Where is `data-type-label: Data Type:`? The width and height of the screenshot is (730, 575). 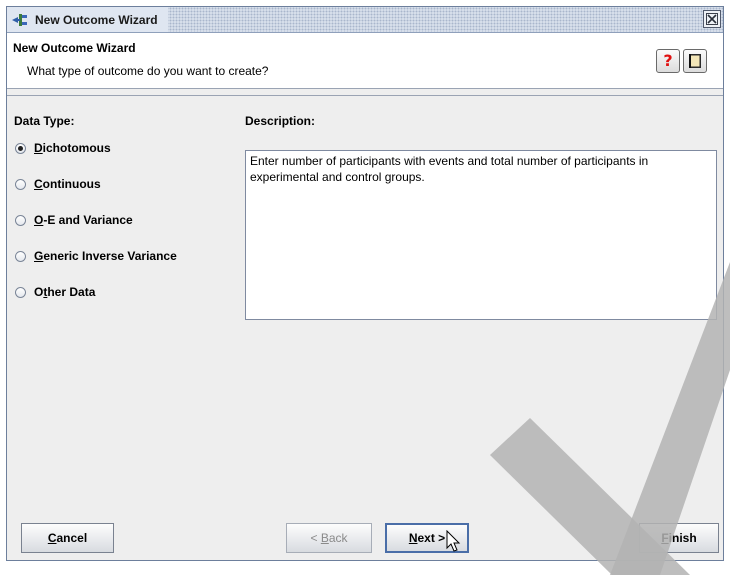 data-type-label: Data Type: is located at coordinates (44, 121).